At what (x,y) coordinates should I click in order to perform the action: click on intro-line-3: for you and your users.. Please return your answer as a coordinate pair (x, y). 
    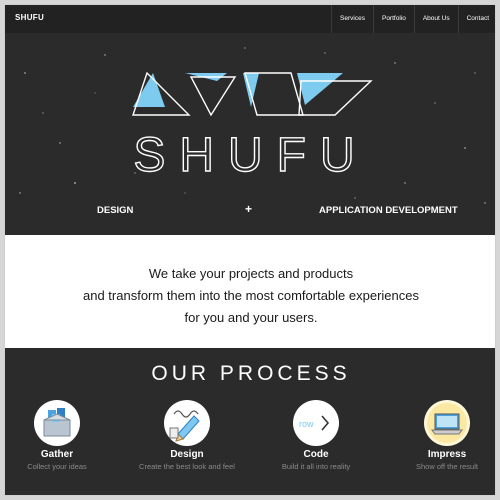
    Looking at the image, I should click on (251, 317).